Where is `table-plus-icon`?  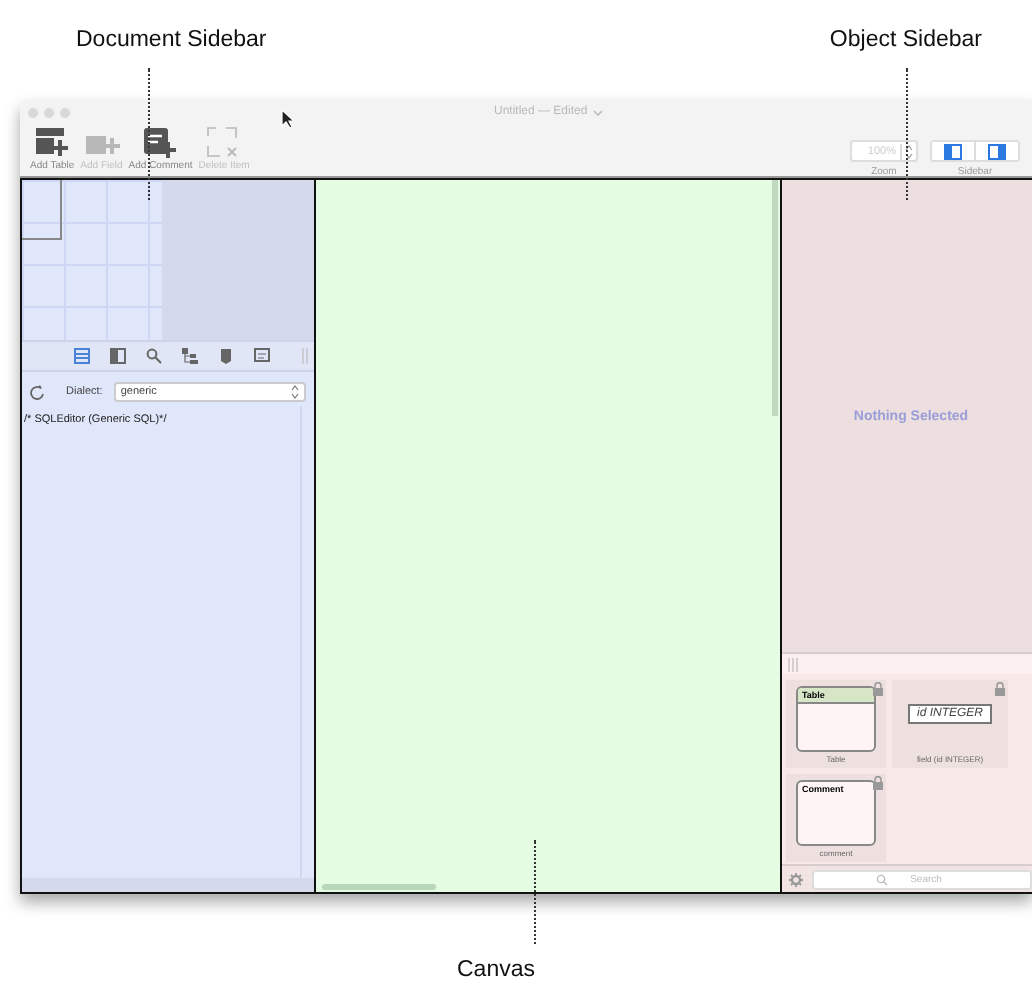 table-plus-icon is located at coordinates (52, 143).